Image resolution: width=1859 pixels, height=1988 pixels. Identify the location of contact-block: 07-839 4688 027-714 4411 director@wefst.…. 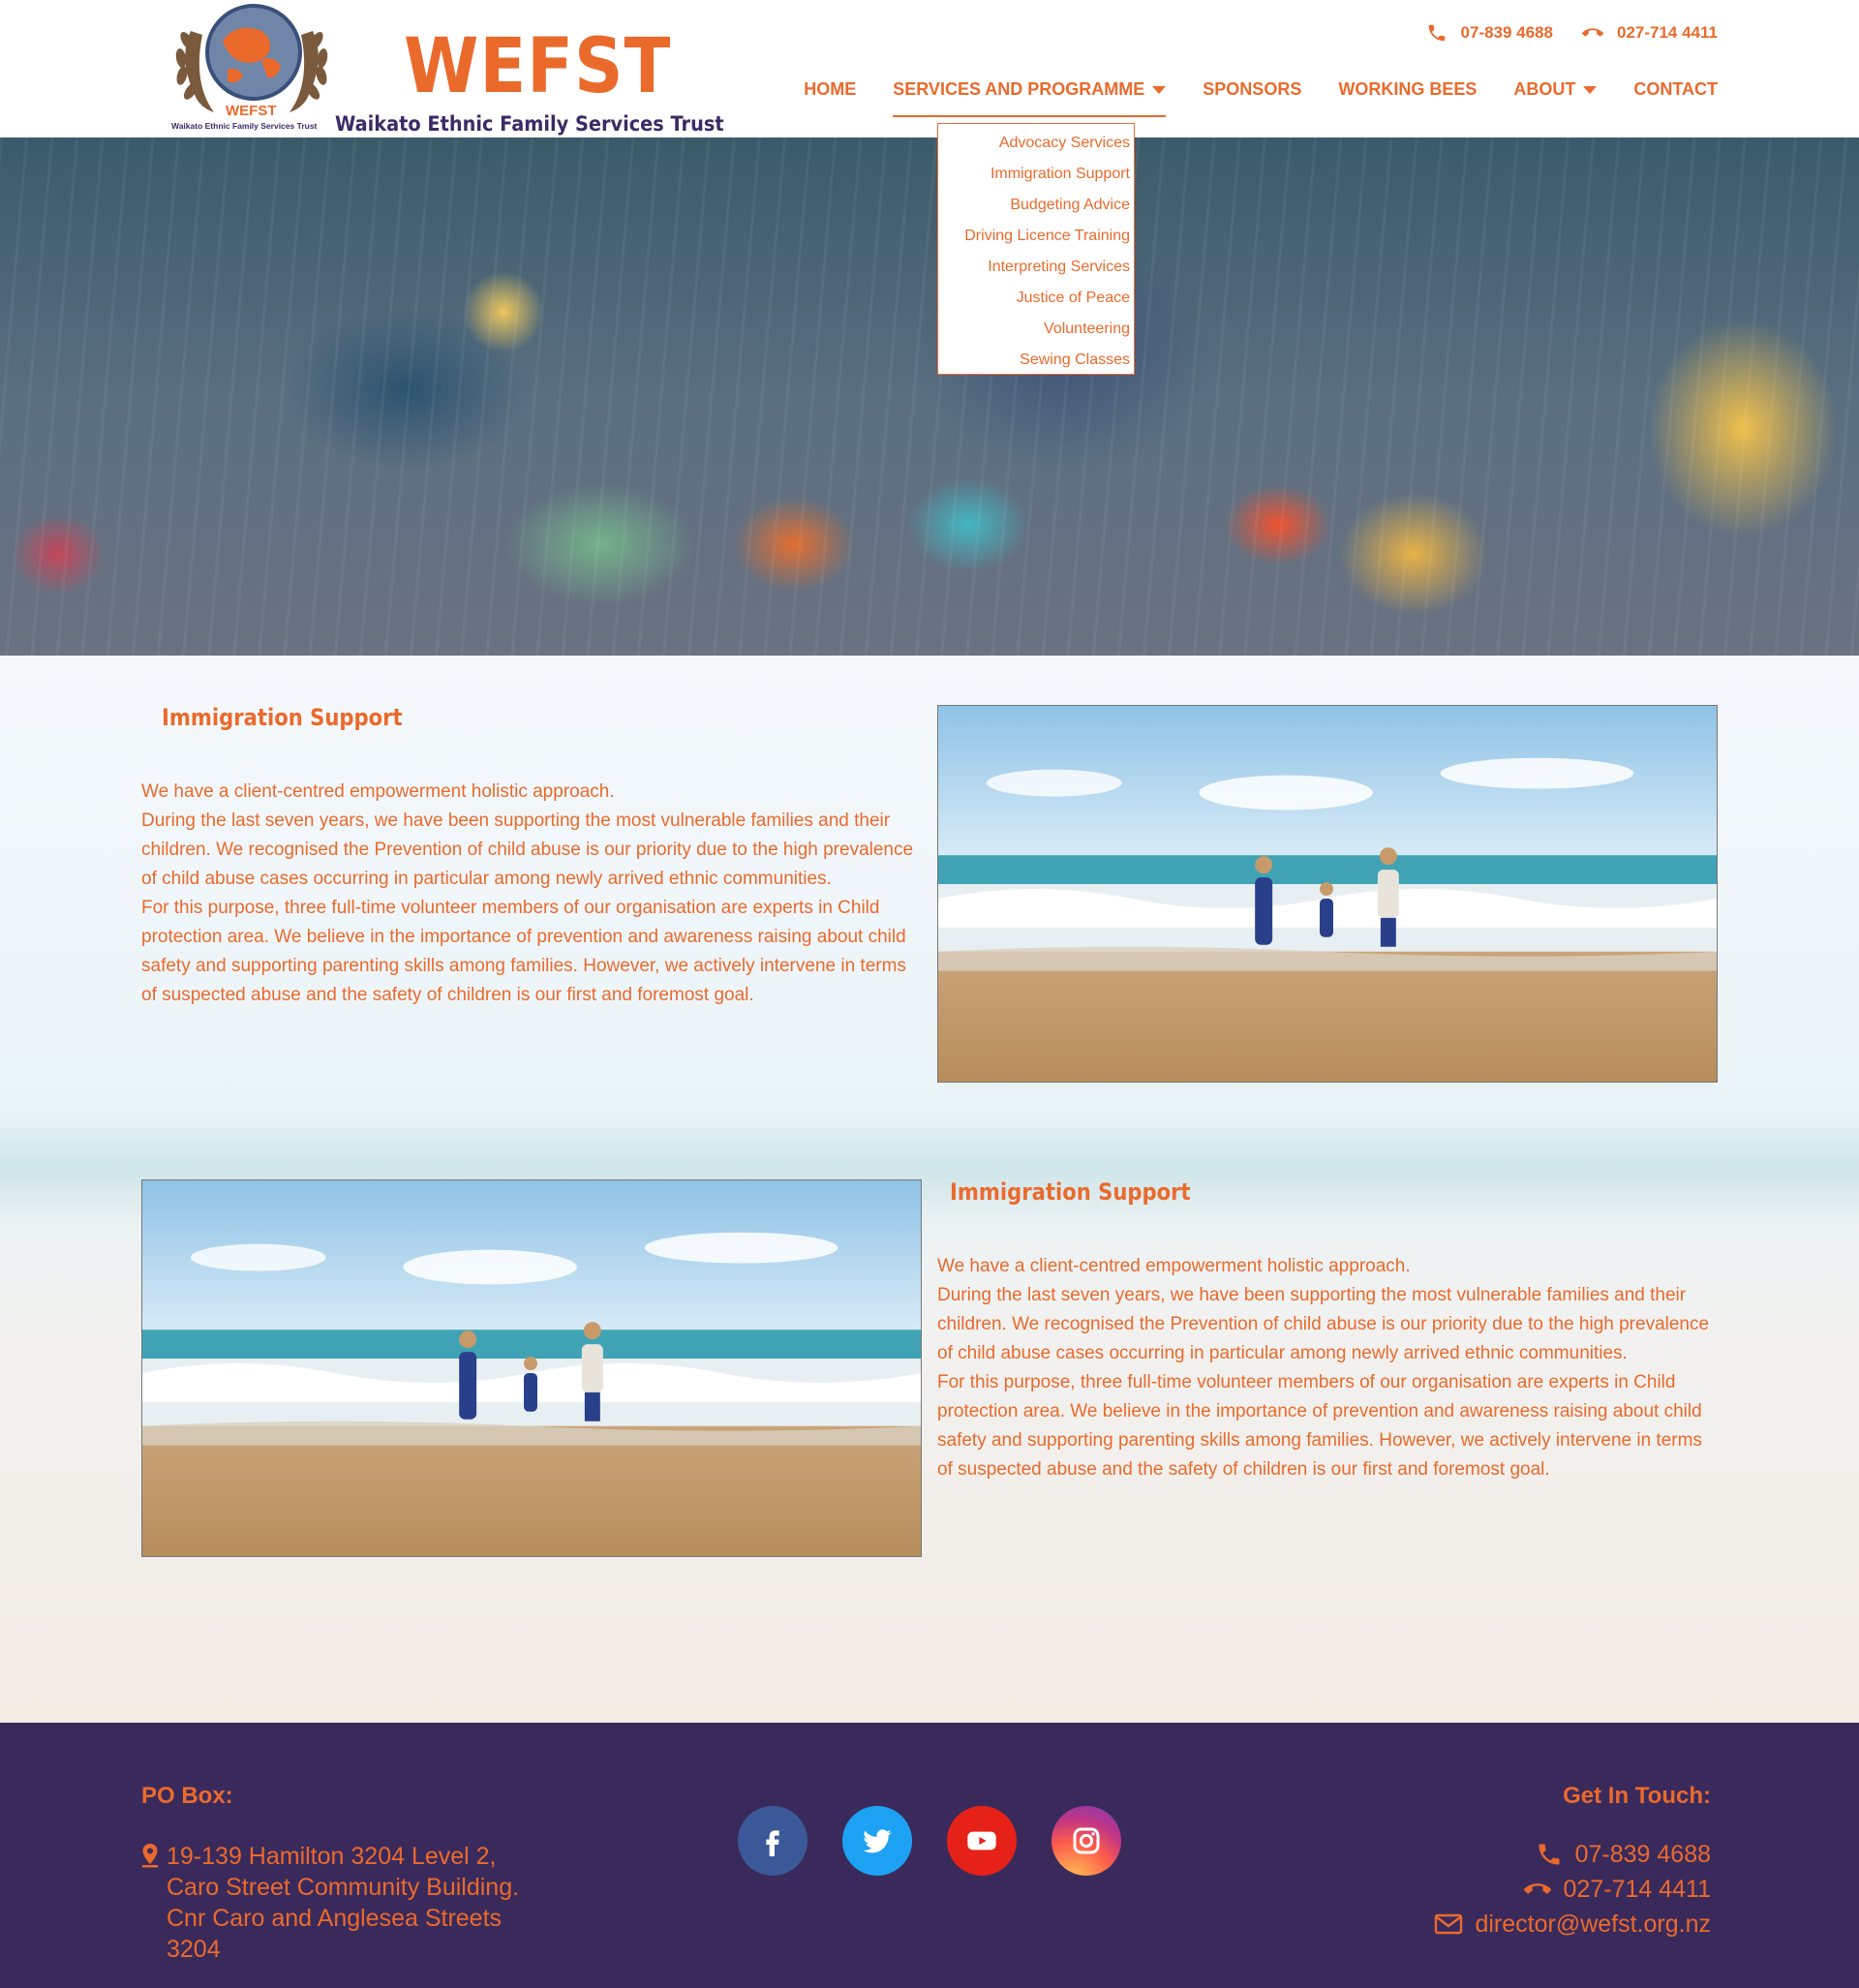
(1572, 1889).